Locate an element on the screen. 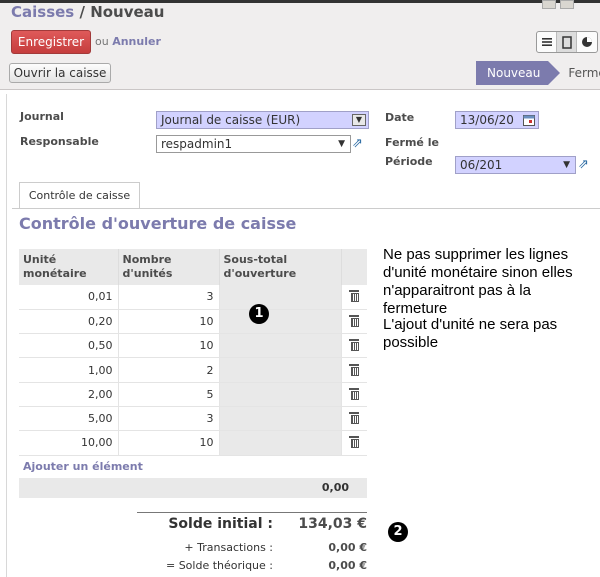 This screenshot has height=577, width=600. chart-view-button is located at coordinates (587, 42).